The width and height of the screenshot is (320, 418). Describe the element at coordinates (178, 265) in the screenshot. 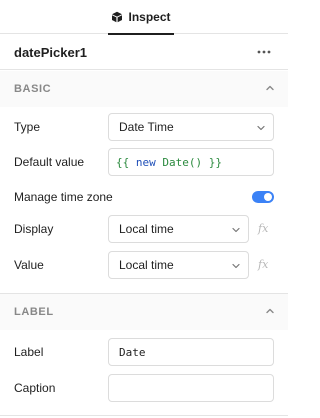

I see `value-select: Local time` at that location.